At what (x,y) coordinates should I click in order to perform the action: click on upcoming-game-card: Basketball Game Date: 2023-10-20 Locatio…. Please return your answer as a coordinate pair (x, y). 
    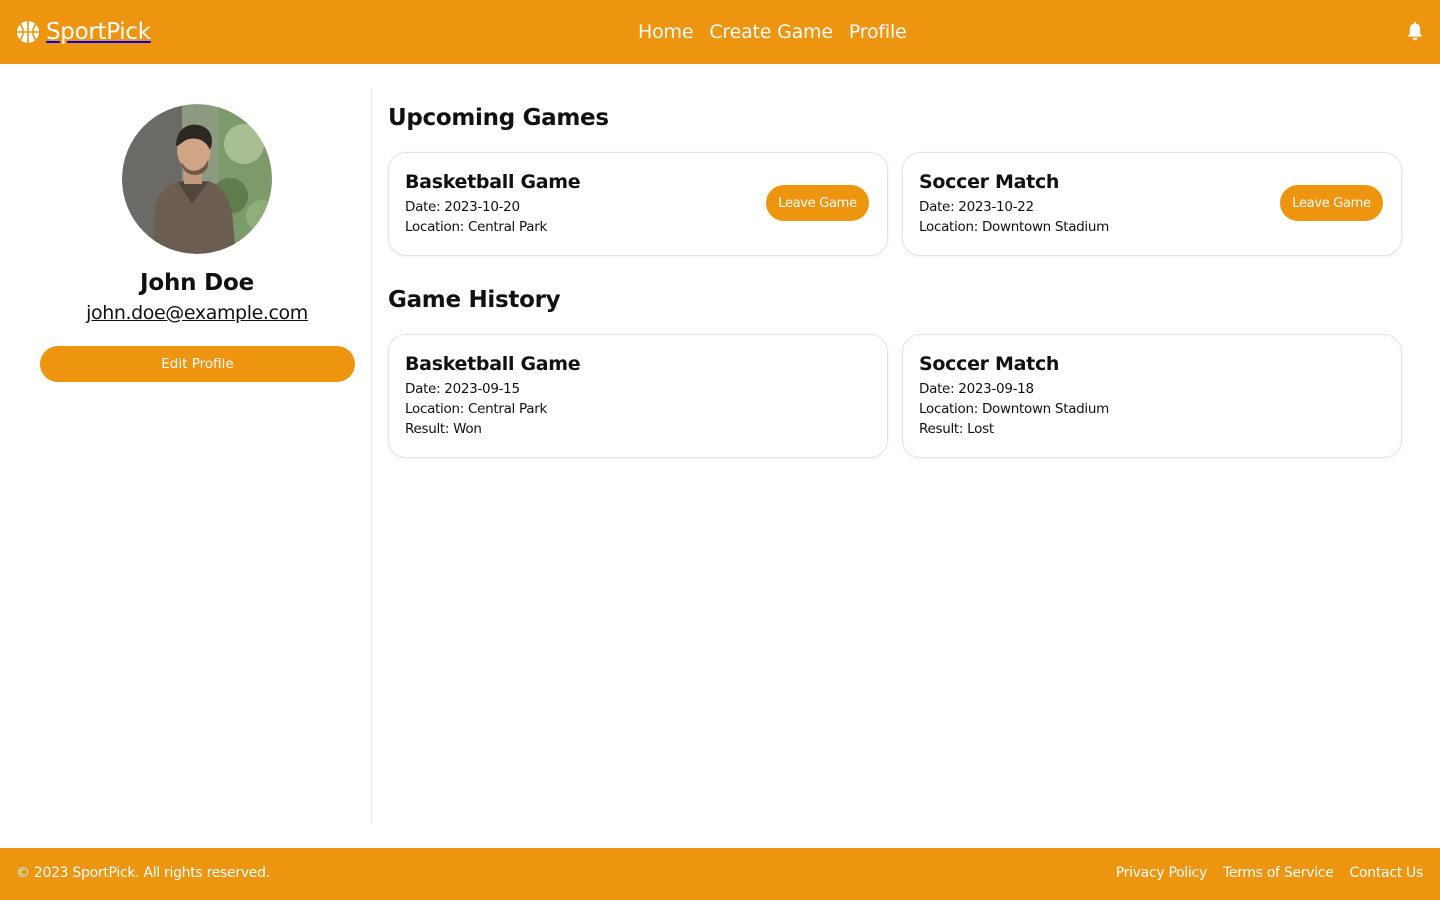
    Looking at the image, I should click on (638, 204).